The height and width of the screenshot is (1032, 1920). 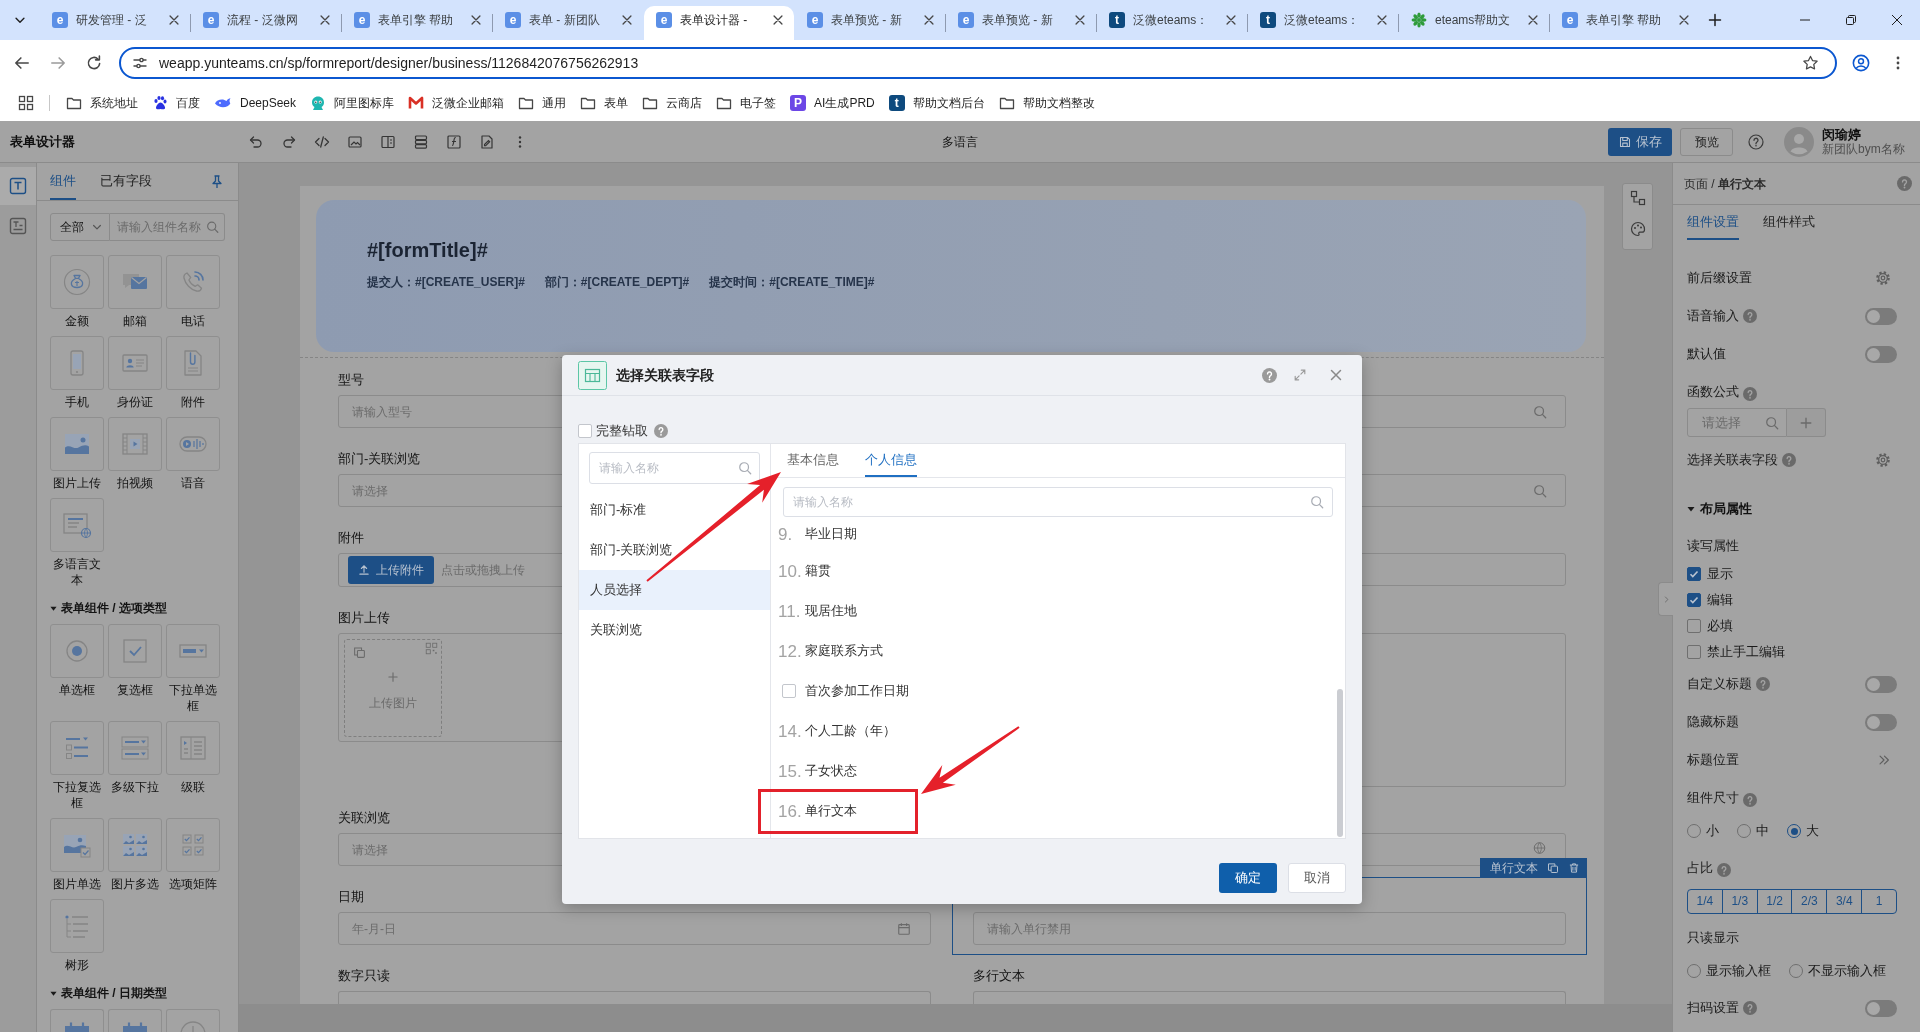 What do you see at coordinates (542, 103) in the screenshot?
I see `bookmark: 通用` at bounding box center [542, 103].